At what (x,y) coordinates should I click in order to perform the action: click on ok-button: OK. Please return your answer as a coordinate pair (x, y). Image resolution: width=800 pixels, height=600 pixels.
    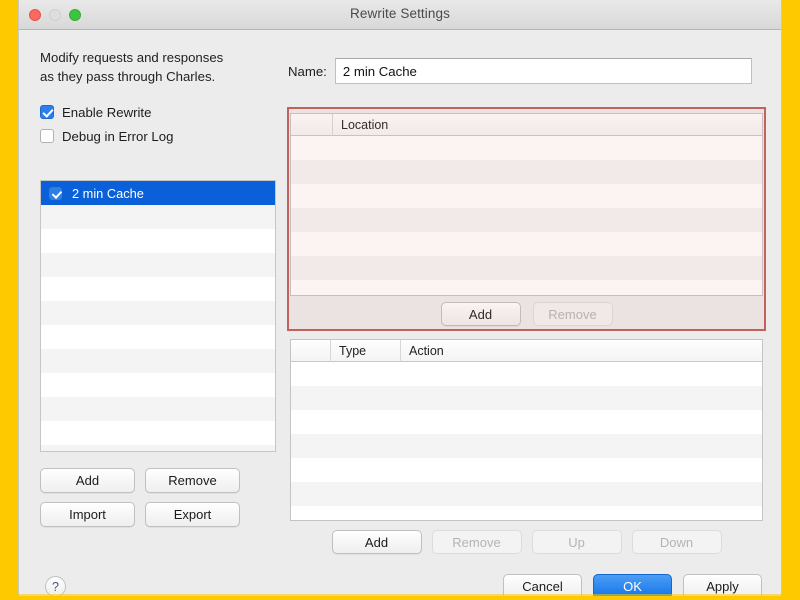
    Looking at the image, I should click on (632, 585).